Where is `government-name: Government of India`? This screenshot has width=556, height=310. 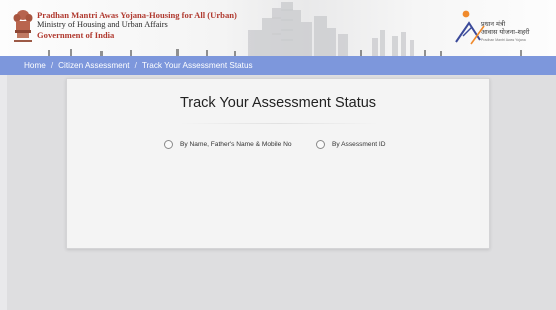
government-name: Government of India is located at coordinates (76, 35).